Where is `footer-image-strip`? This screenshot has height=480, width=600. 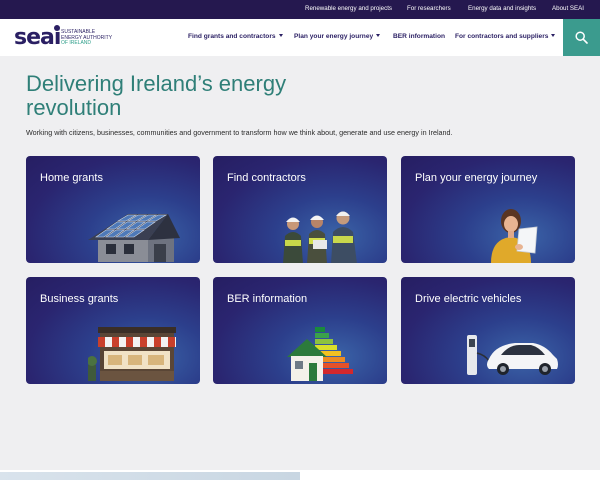 footer-image-strip is located at coordinates (150, 476).